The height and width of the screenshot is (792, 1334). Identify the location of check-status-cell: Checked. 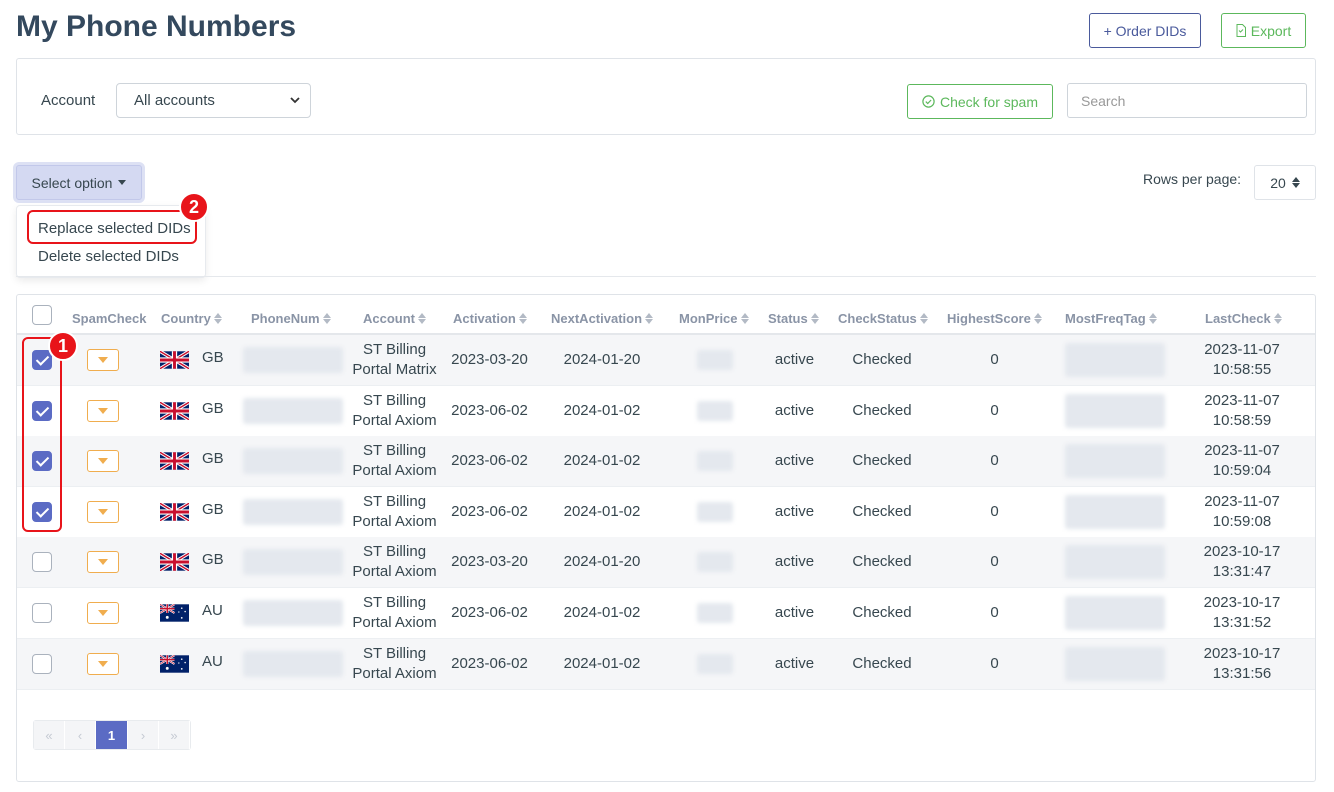
(882, 511).